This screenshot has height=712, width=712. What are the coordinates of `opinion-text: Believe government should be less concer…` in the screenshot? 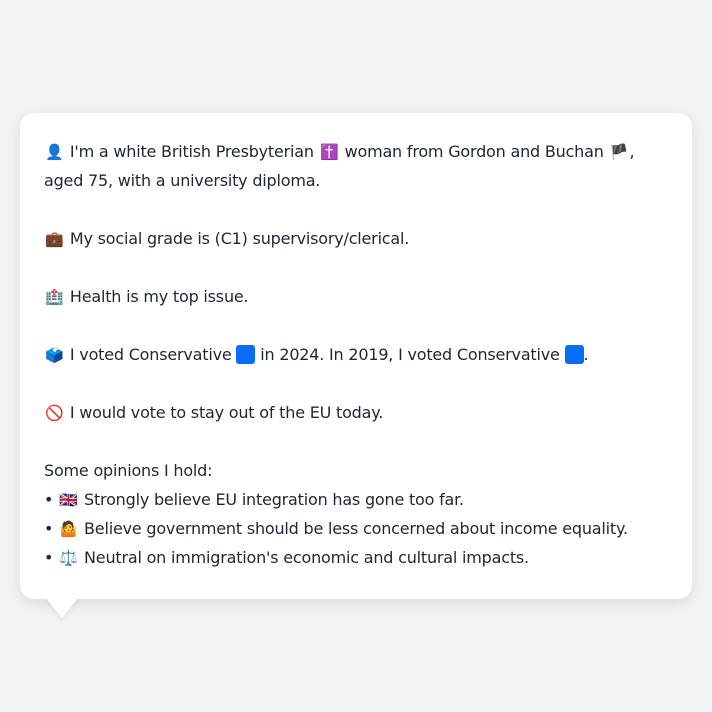 It's located at (356, 528).